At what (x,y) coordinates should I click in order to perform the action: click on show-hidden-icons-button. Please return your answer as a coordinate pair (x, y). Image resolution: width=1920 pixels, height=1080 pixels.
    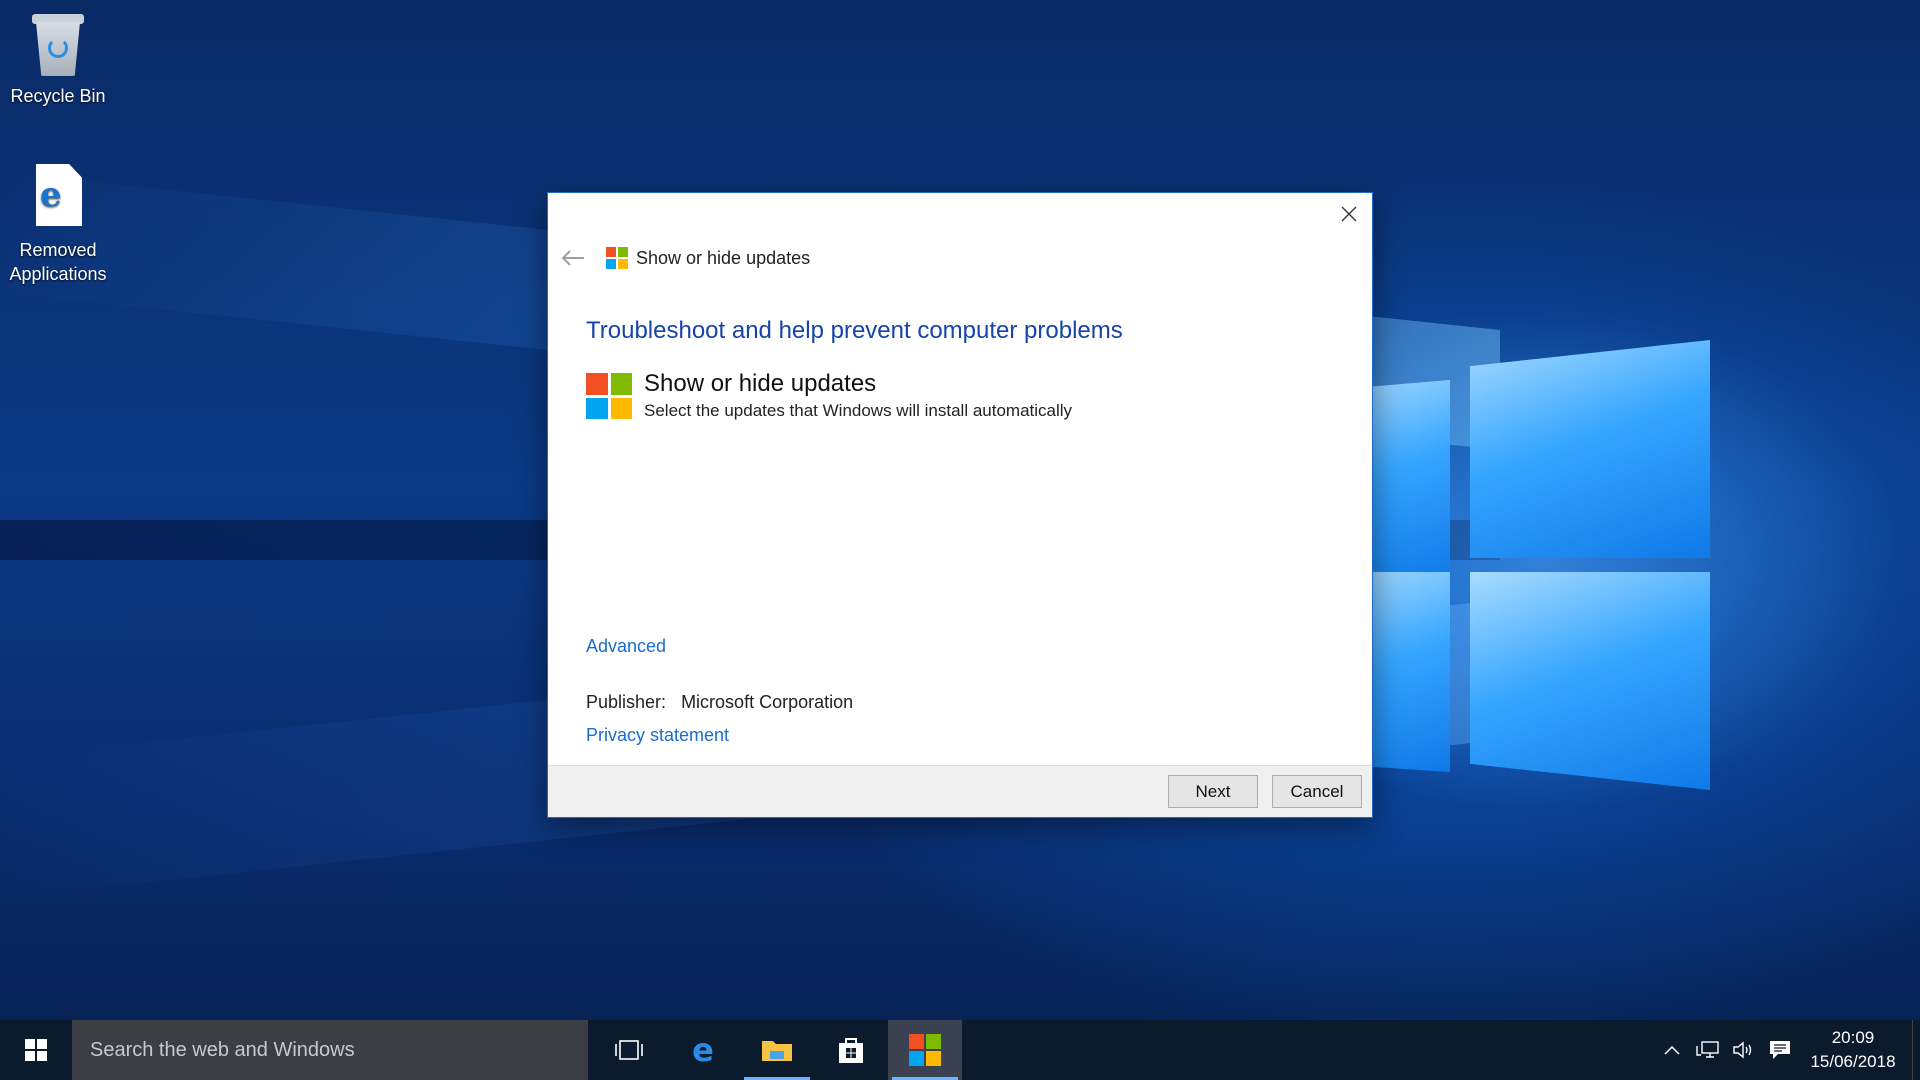
    Looking at the image, I should click on (1672, 1050).